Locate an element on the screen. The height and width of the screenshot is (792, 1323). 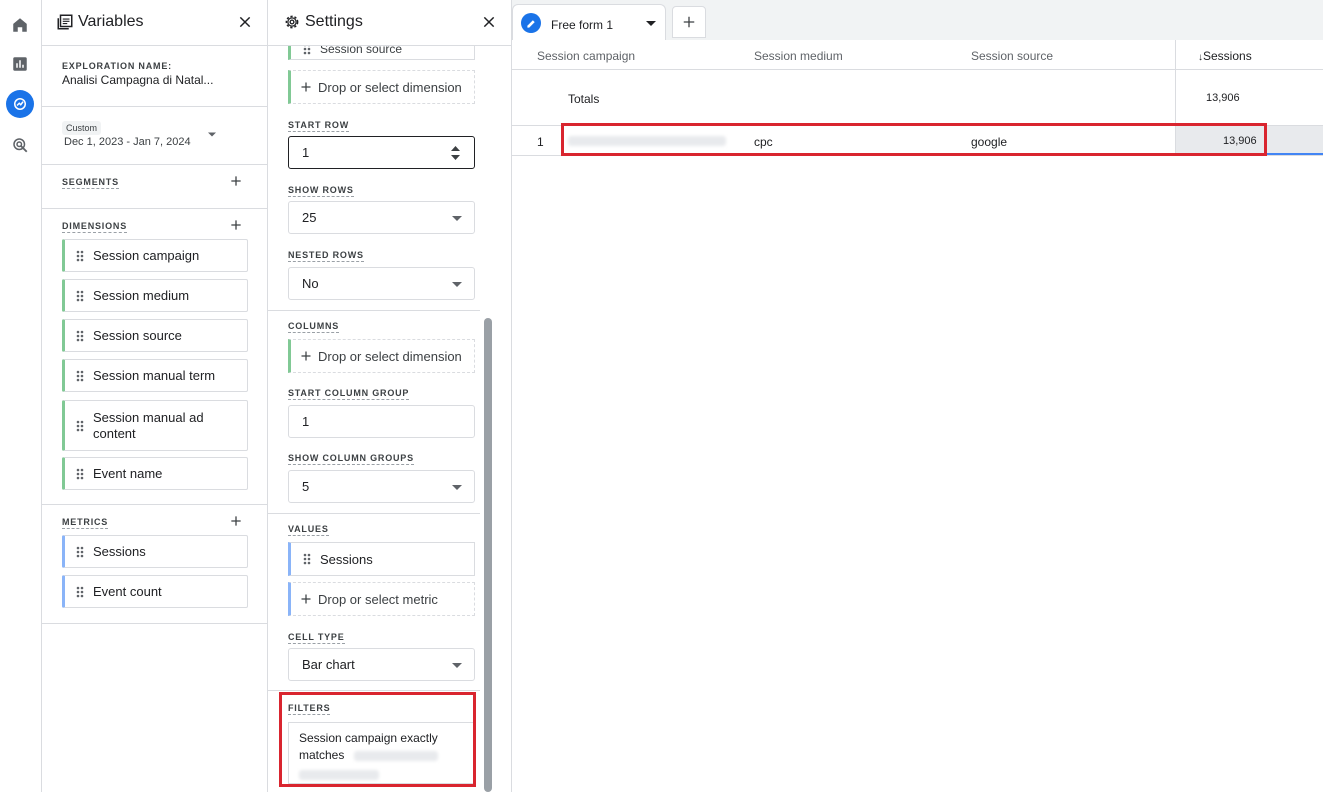
close-settings-icon is located at coordinates (489, 22).